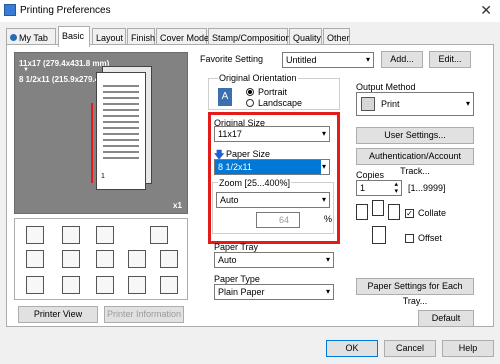 The image size is (500, 364). Describe the element at coordinates (301, 60) in the screenshot. I see `favorite-setting-value: Untitled` at that location.